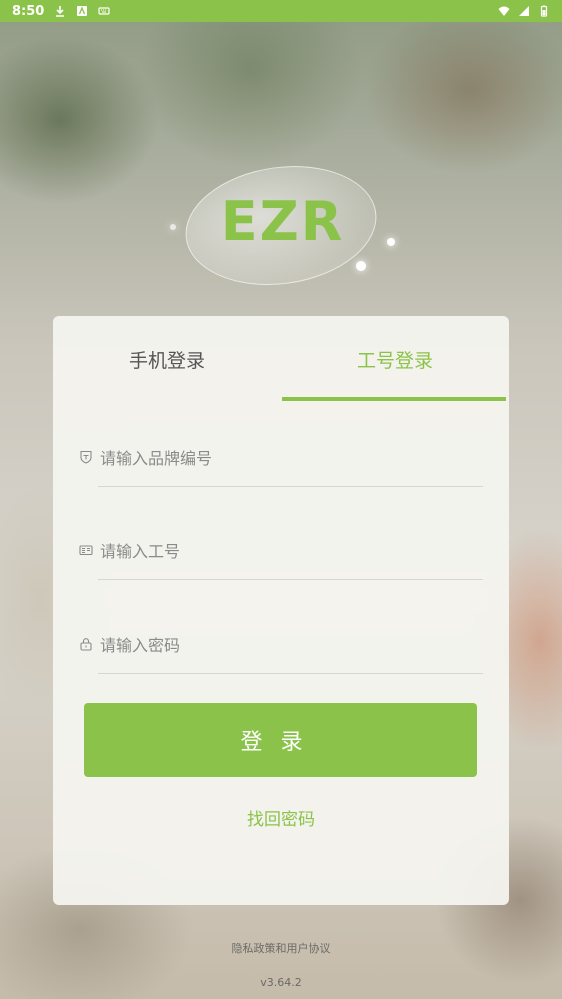 The height and width of the screenshot is (999, 562). Describe the element at coordinates (544, 11) in the screenshot. I see `battery-icon` at that location.